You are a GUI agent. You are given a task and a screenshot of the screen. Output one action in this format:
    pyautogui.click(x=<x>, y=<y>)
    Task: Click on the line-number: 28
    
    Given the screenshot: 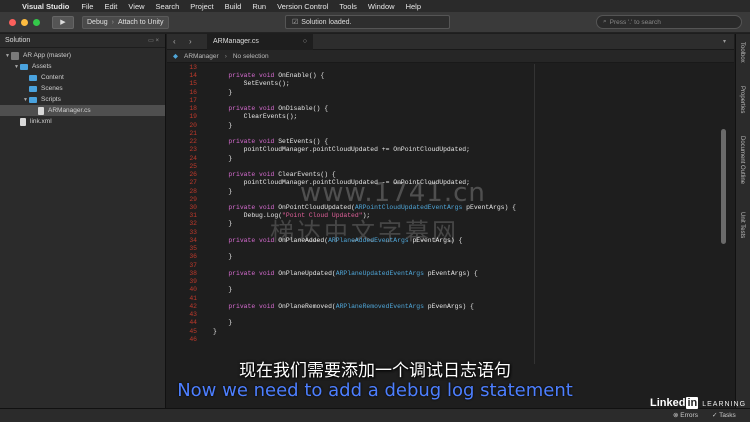 What is the action you would take?
    pyautogui.click(x=193, y=191)
    